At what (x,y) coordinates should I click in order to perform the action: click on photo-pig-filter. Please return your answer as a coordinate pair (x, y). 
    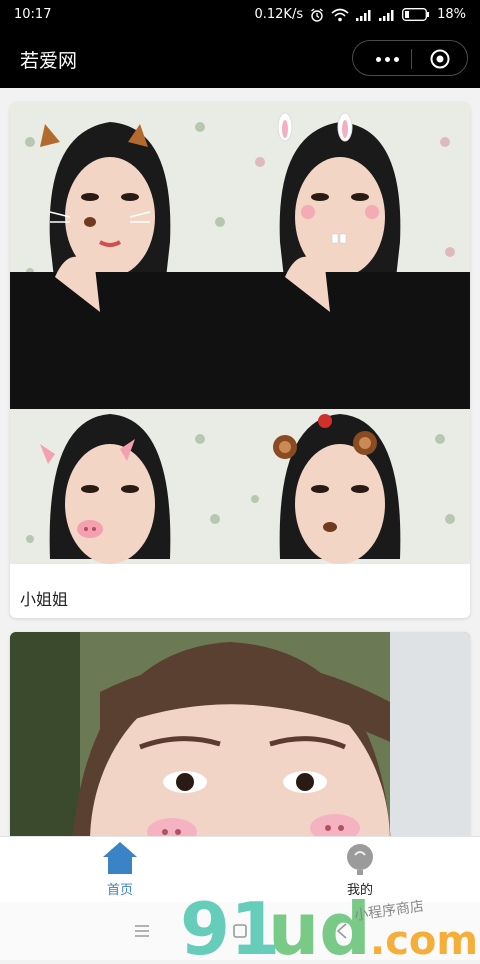
    Looking at the image, I should click on (125, 486).